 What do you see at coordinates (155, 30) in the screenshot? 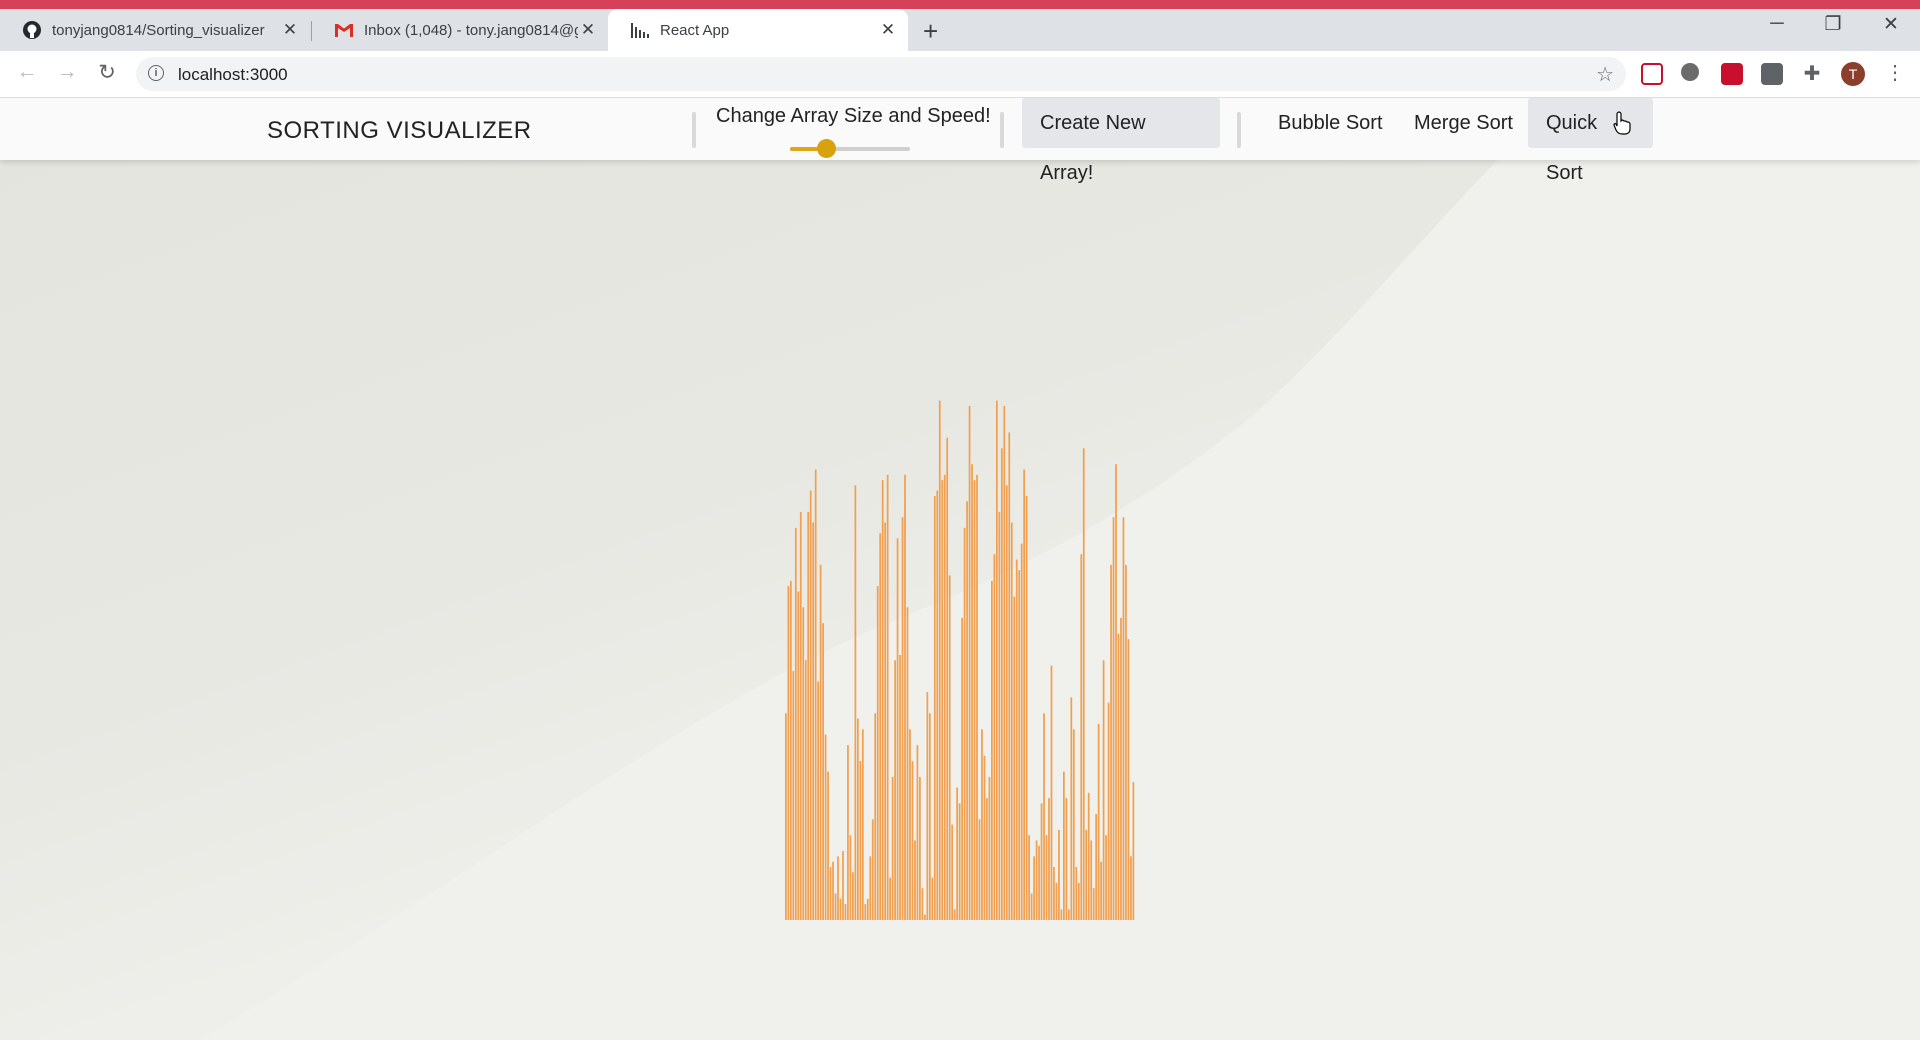
I see `browser-tab-github: tonyjang0814/Sorting_visualizer ✕` at bounding box center [155, 30].